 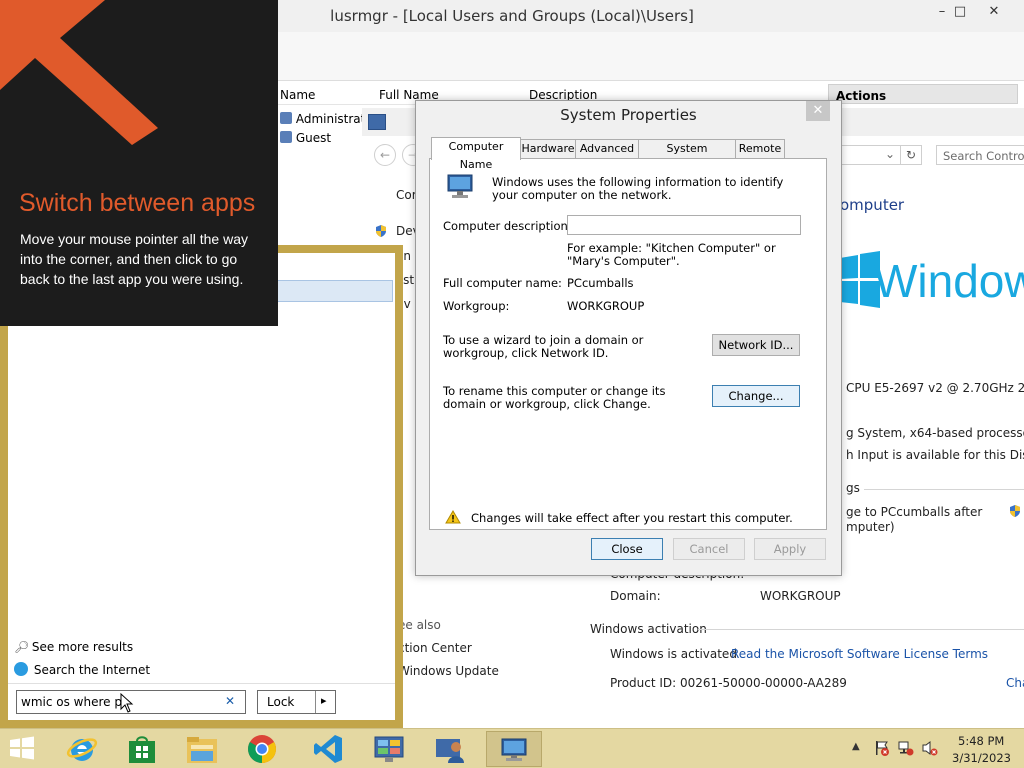 I want to click on search-internet-label: Search the Internet, so click(x=92, y=670).